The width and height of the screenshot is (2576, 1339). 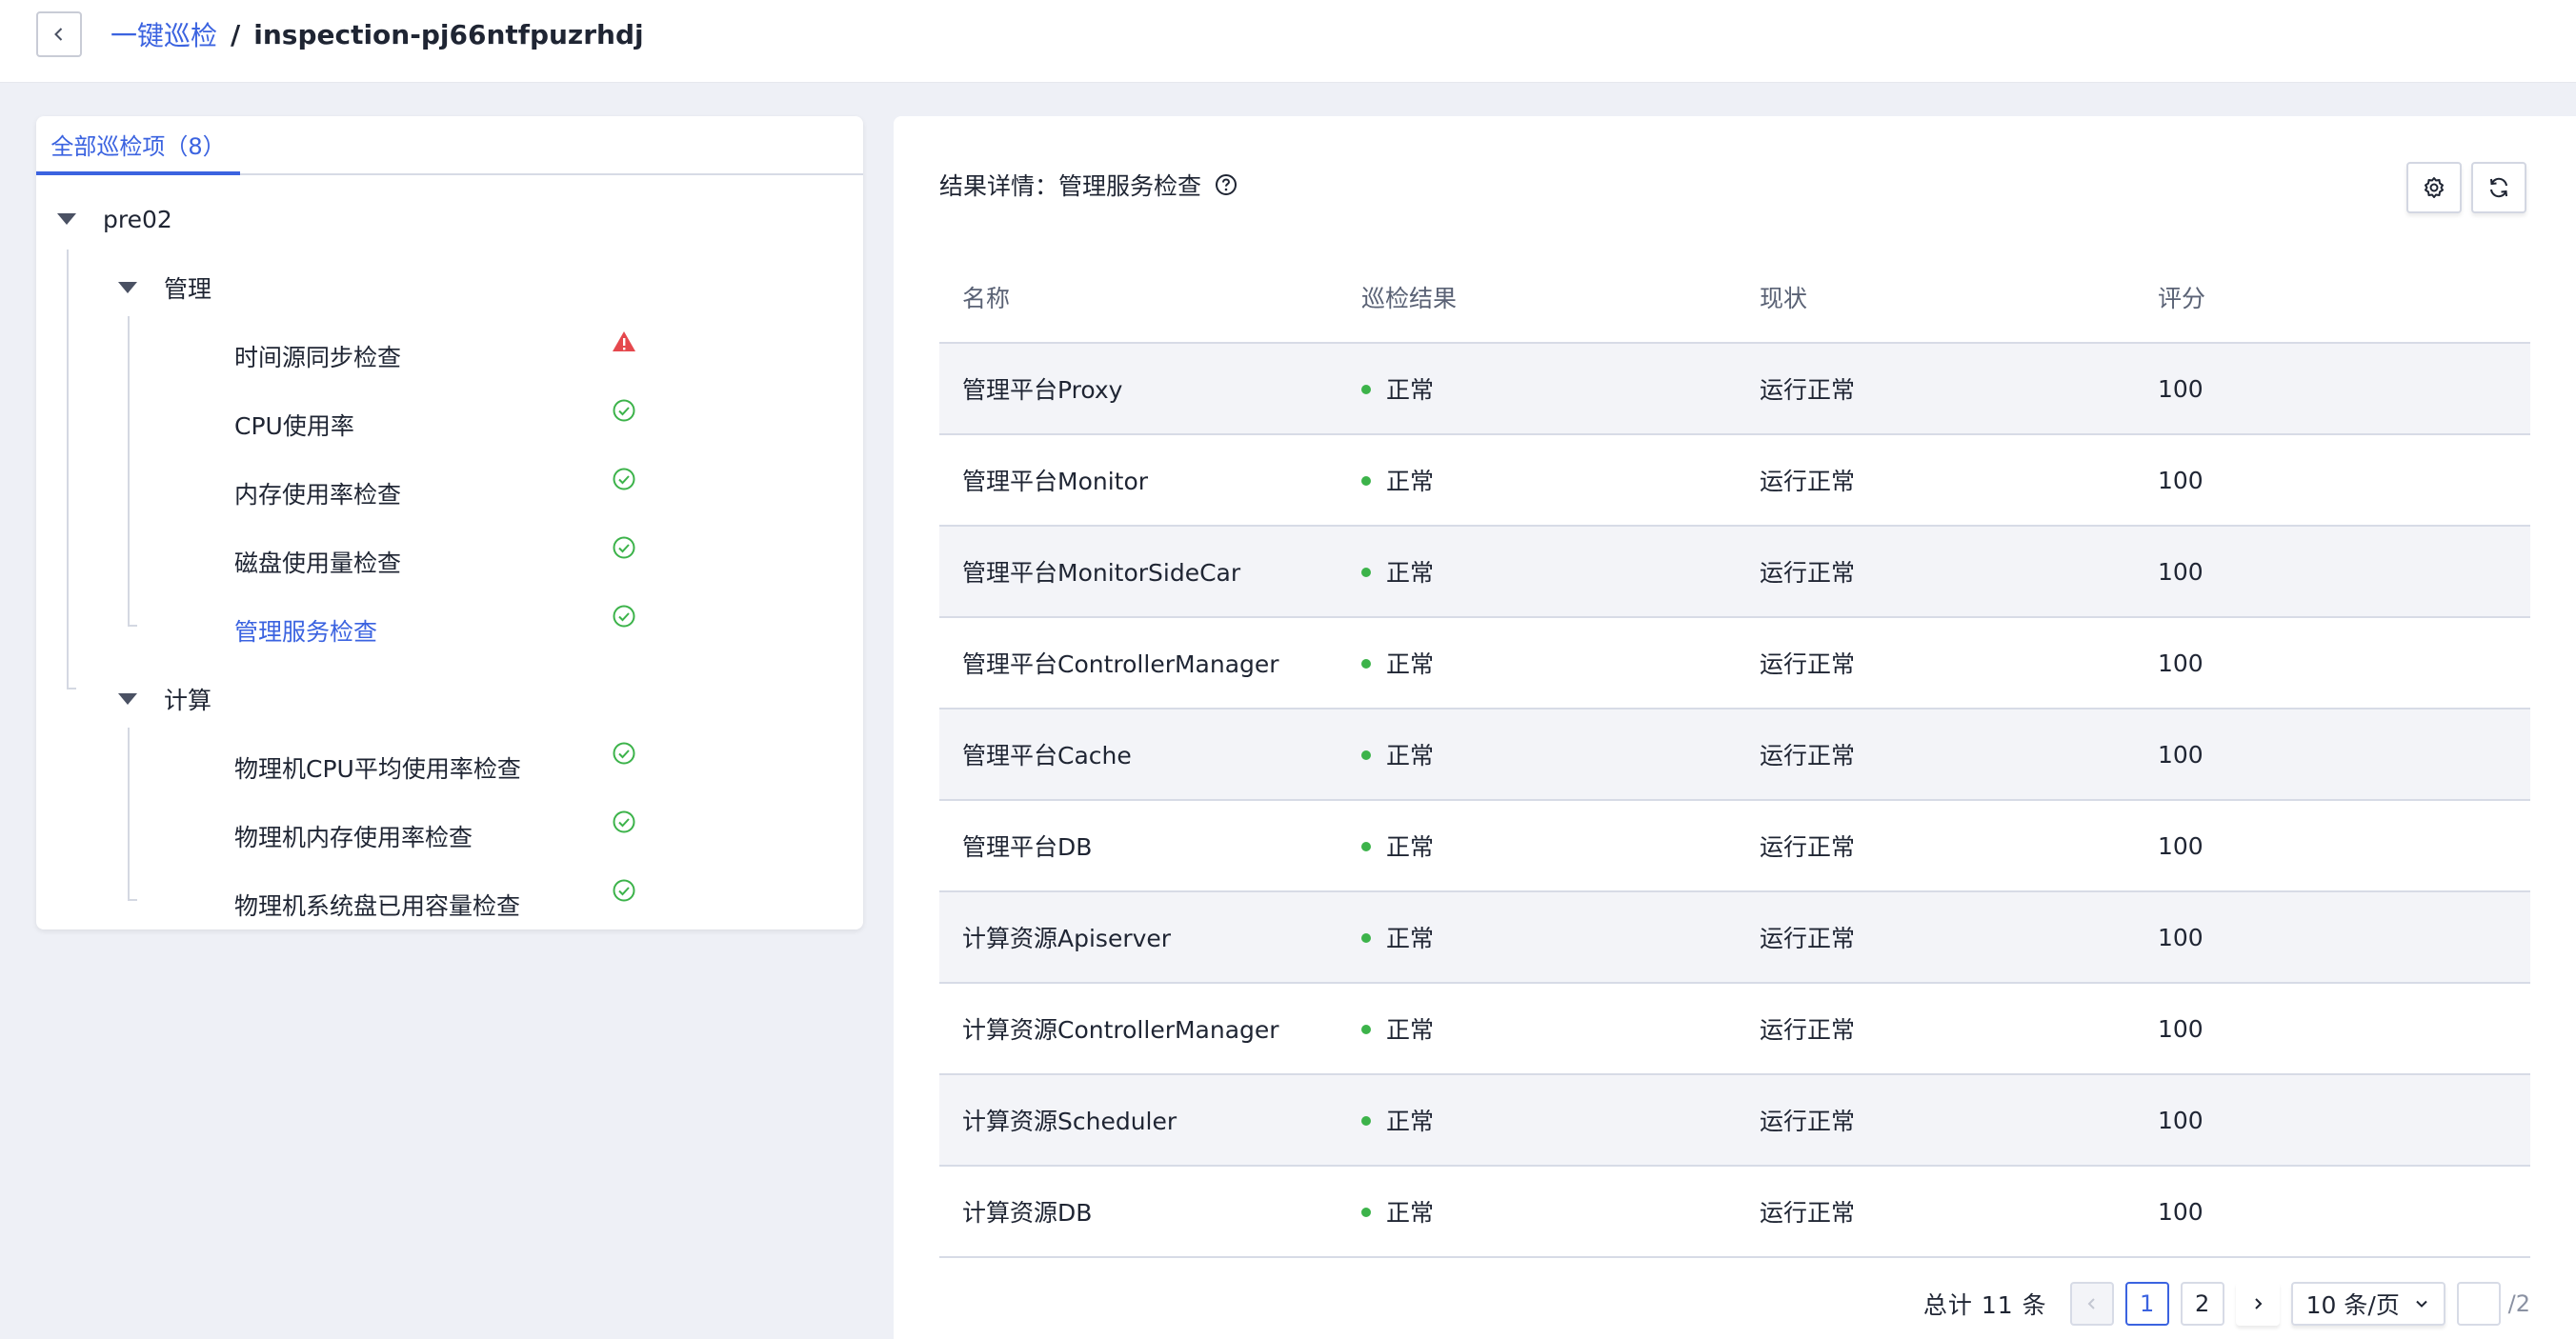 I want to click on column-header-result: 巡检结果, so click(x=1537, y=297).